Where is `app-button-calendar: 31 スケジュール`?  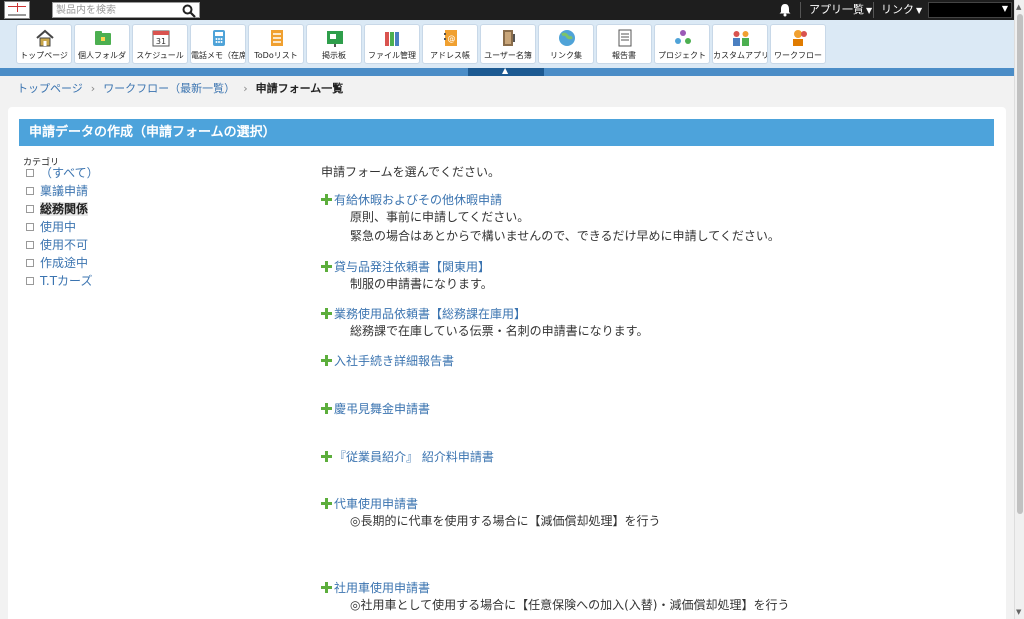 app-button-calendar: 31 スケジュール is located at coordinates (160, 44).